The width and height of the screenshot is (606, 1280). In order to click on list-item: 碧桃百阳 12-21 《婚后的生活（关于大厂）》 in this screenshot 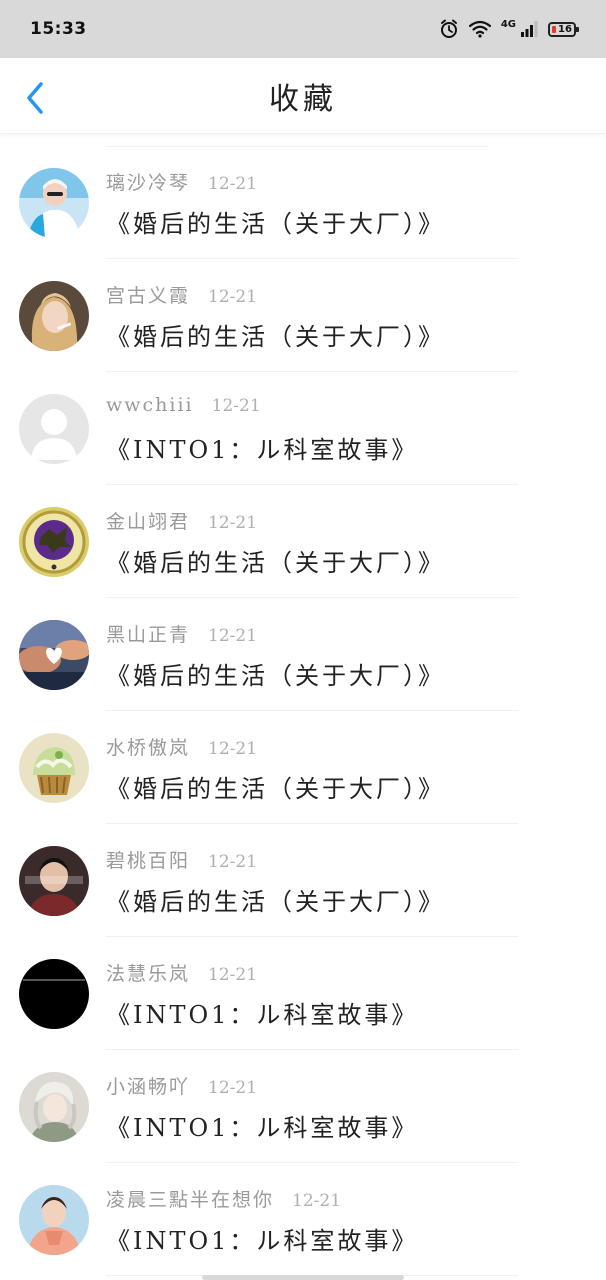, I will do `click(303, 880)`.